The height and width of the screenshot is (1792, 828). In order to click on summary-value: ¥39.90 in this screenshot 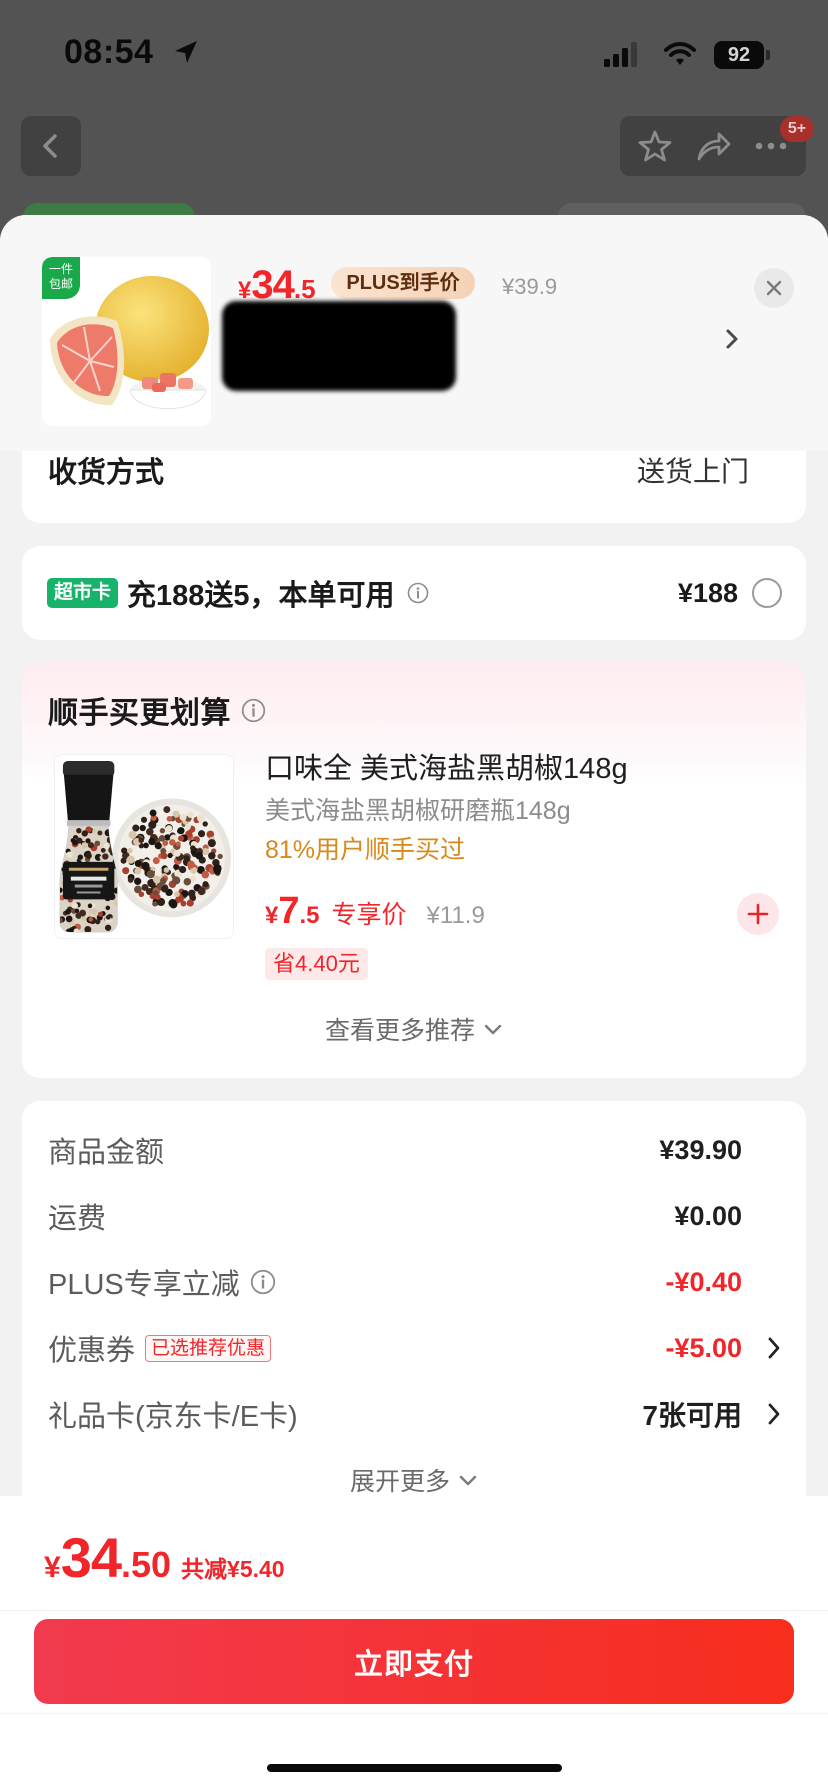, I will do `click(700, 1149)`.